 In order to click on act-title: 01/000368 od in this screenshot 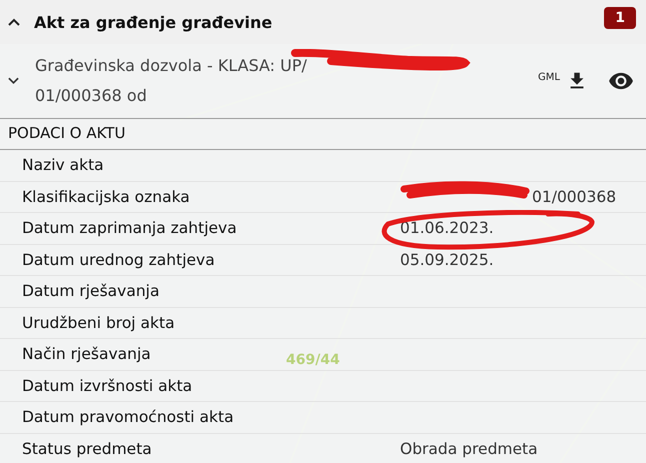, I will do `click(91, 96)`.